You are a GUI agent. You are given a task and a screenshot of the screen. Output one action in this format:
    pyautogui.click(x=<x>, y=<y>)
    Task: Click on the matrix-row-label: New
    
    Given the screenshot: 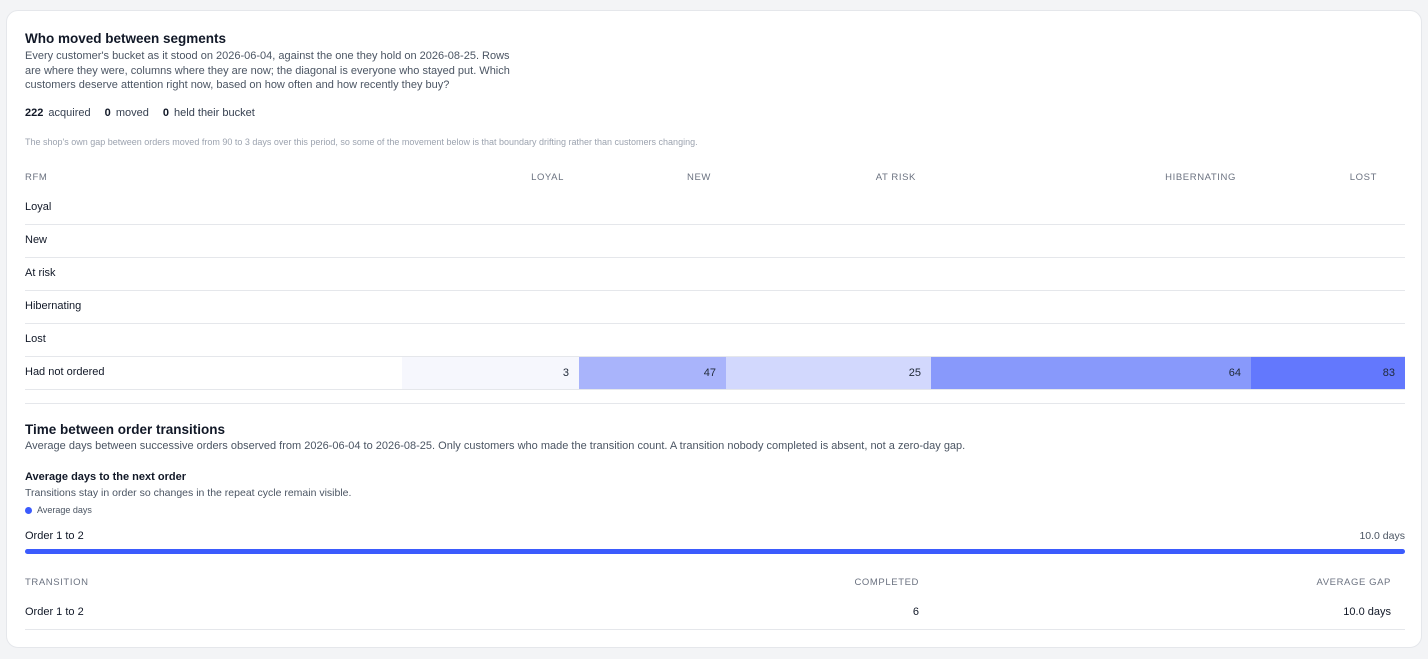 What is the action you would take?
    pyautogui.click(x=36, y=240)
    